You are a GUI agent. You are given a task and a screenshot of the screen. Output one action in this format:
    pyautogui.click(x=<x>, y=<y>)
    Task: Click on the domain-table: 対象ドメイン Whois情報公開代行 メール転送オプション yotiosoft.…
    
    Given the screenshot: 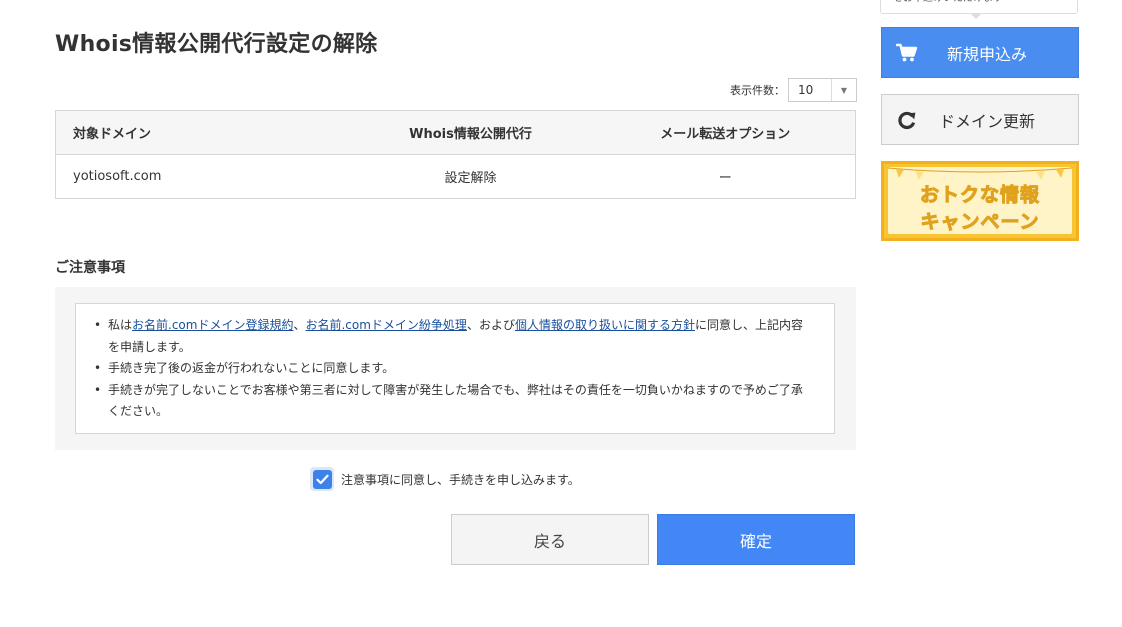 What is the action you would take?
    pyautogui.click(x=455, y=154)
    